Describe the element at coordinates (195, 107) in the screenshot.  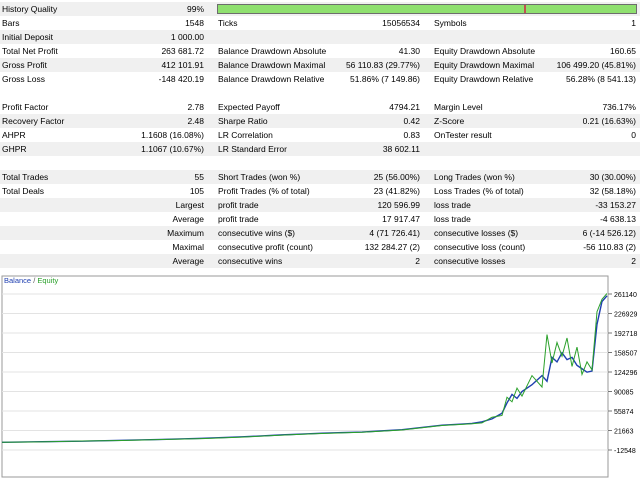
I see `stat-value: 2.78` at that location.